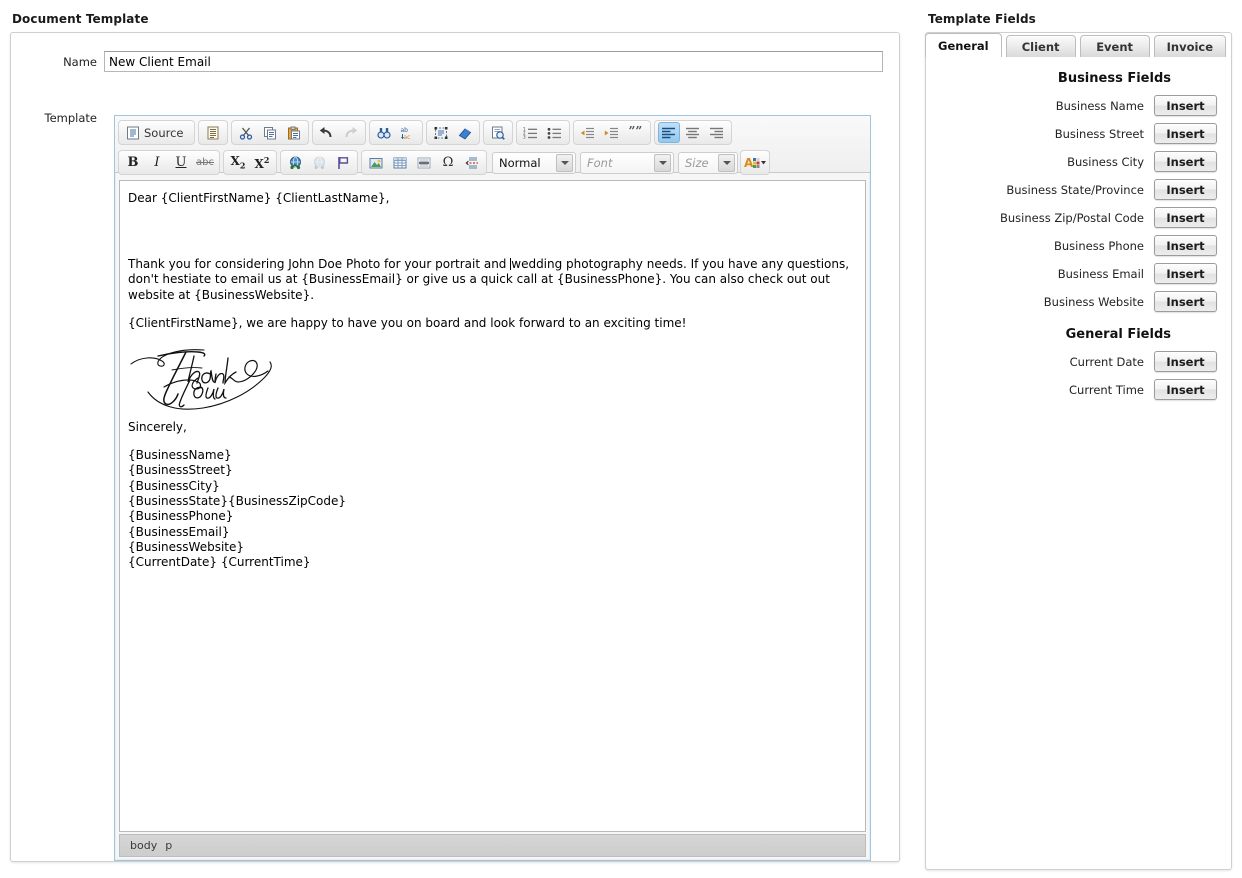 This screenshot has height=878, width=1242. I want to click on insert-current-time-button: Insert, so click(1185, 389).